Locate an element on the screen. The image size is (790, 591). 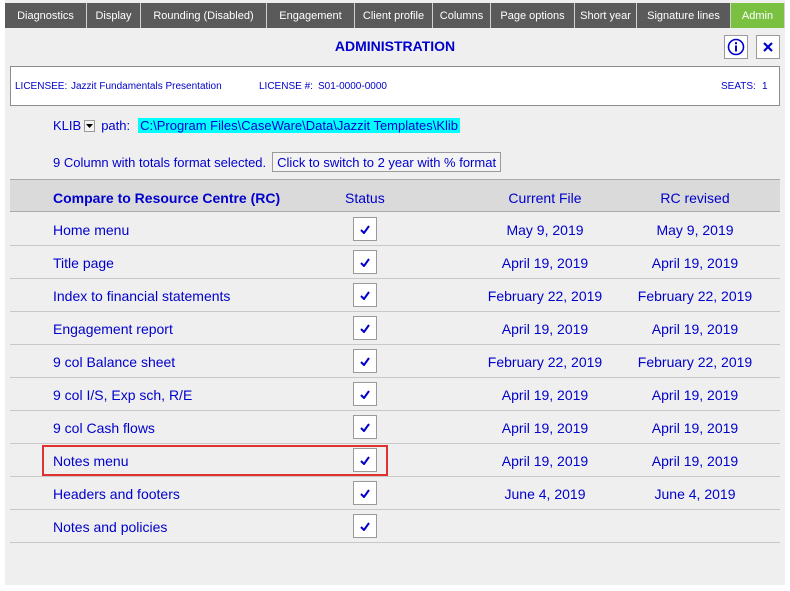
header-rc-revised: RC revised is located at coordinates (695, 198).